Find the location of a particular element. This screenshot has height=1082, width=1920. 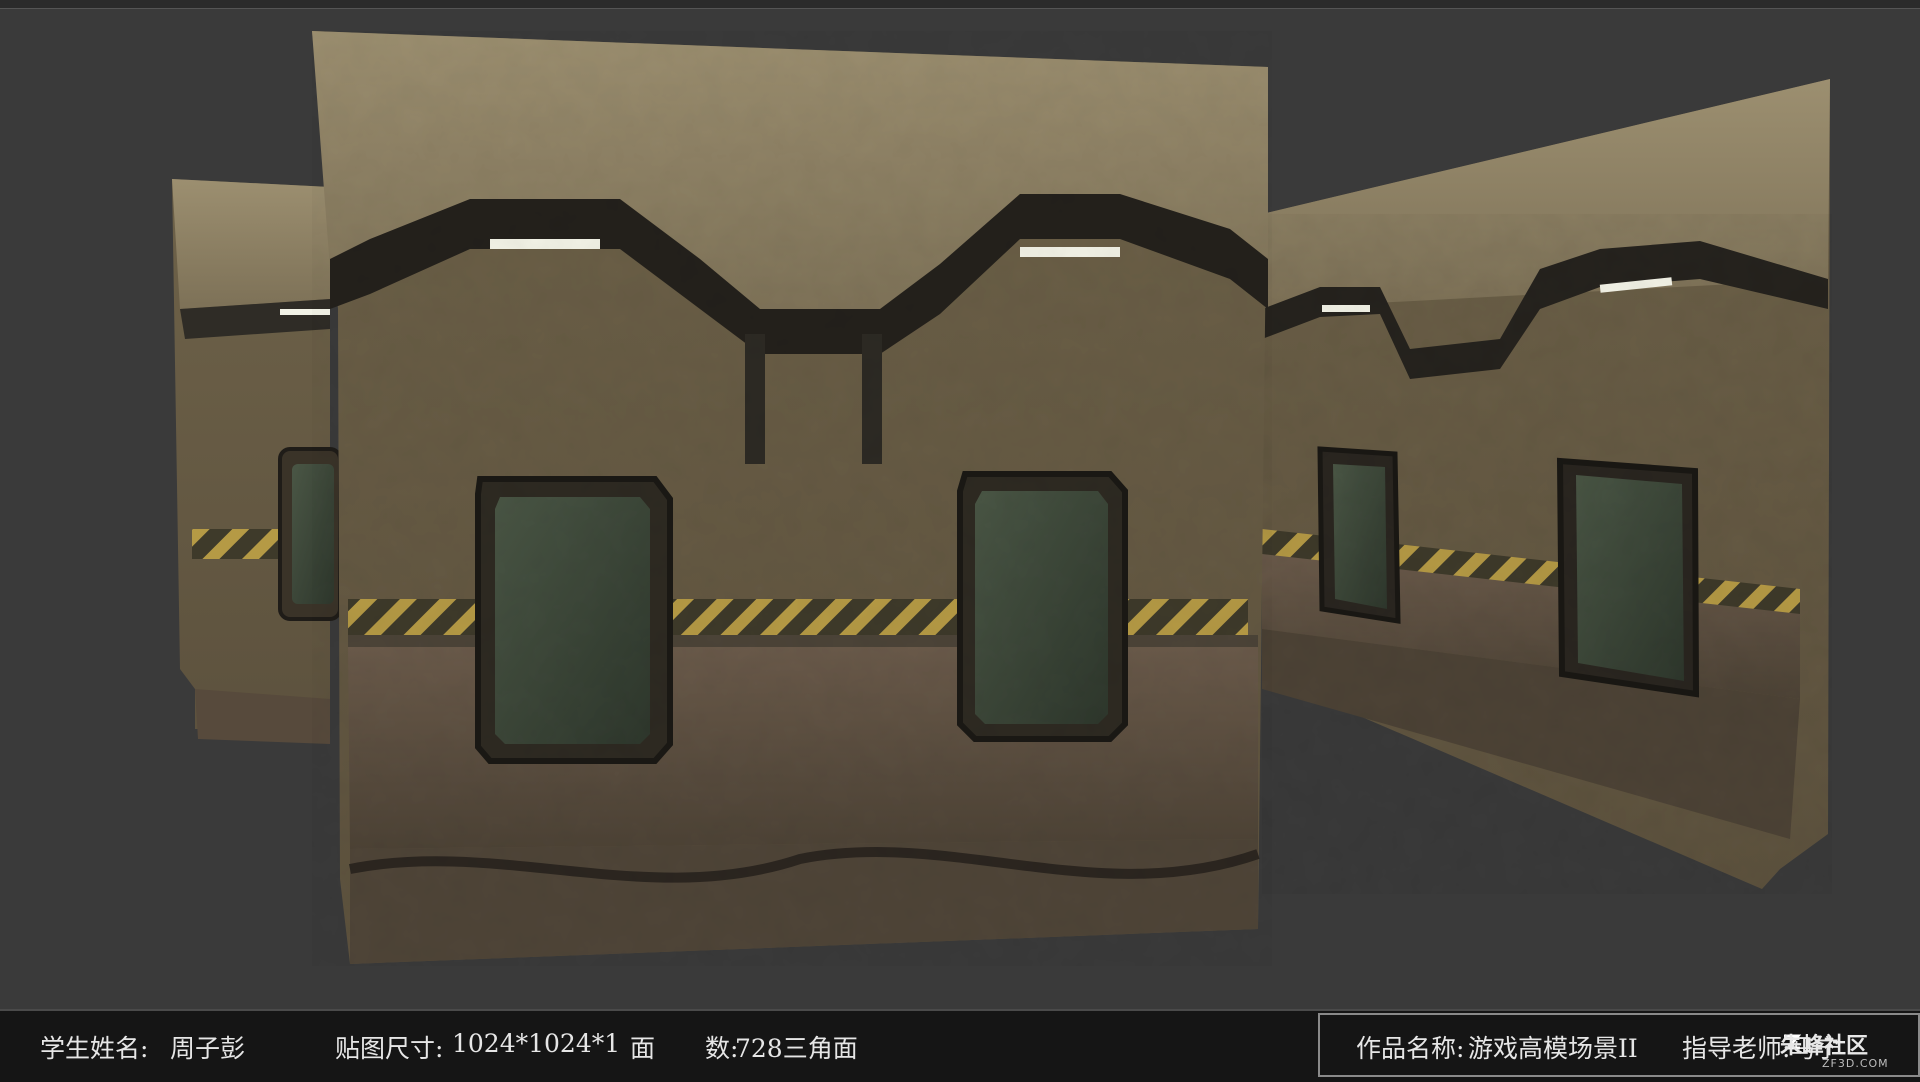

faces-value: 728三角面 is located at coordinates (796, 1048).